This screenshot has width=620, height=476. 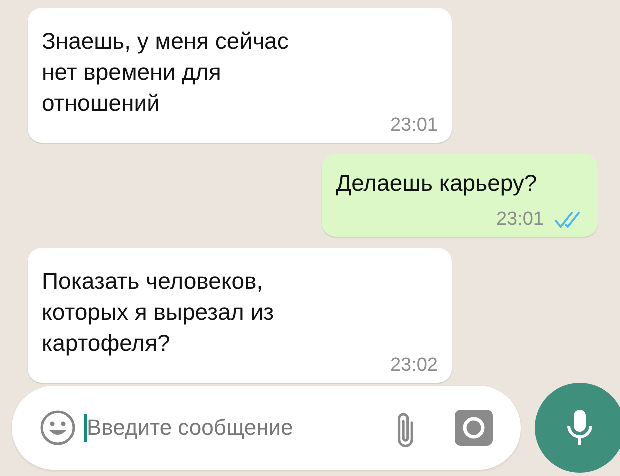 What do you see at coordinates (230, 428) in the screenshot?
I see `message-input-field: Введите сообщение` at bounding box center [230, 428].